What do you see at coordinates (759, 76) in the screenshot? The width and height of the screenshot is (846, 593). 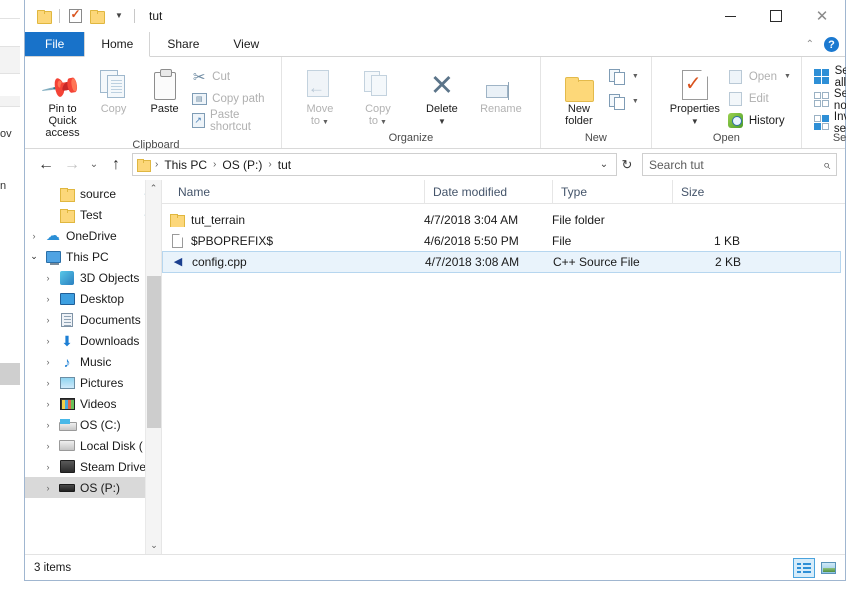 I see `open-button: Open ▼` at bounding box center [759, 76].